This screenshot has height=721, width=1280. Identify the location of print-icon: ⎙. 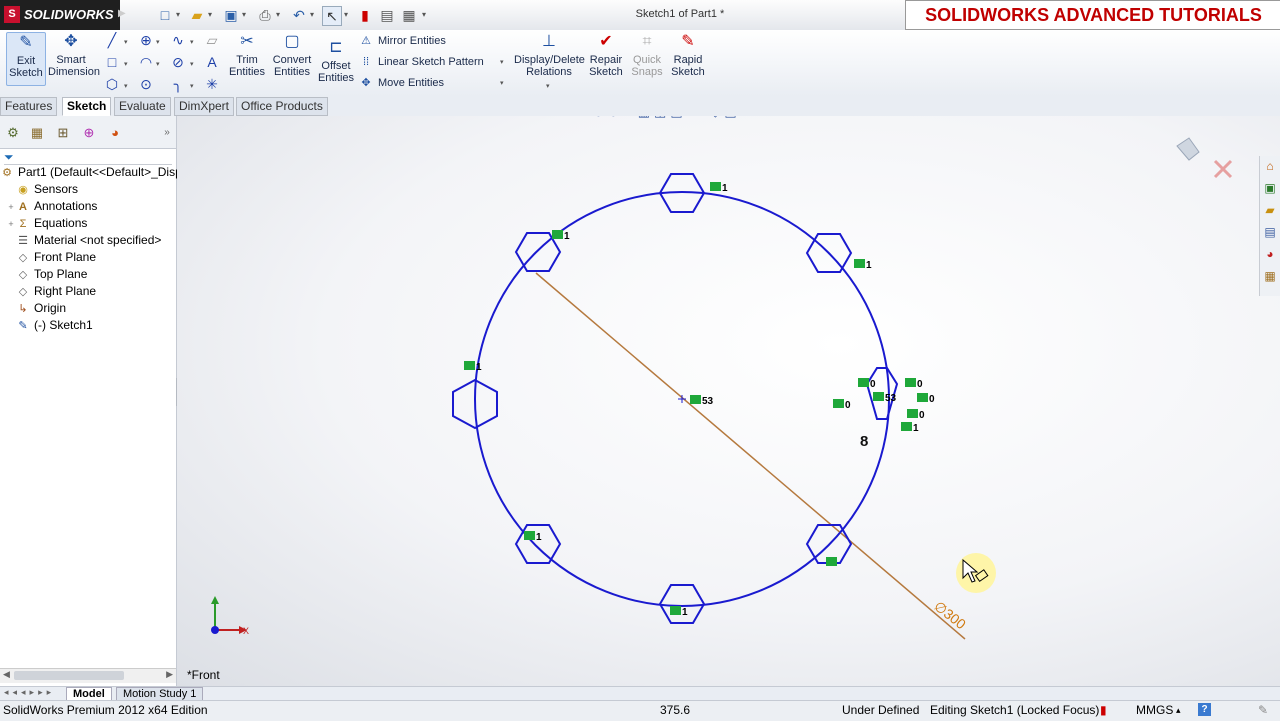
(265, 15).